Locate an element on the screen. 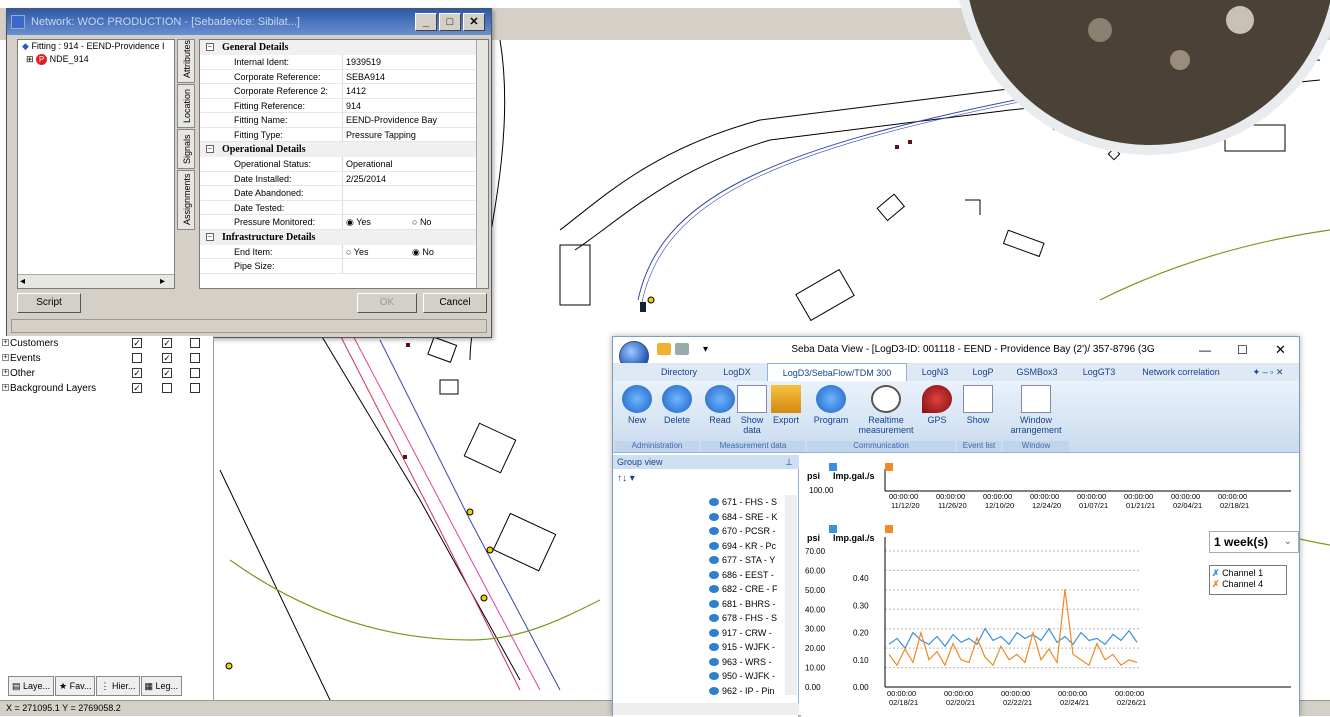 This screenshot has height=717, width=1330. section-operational: − Operational Details is located at coordinates (344, 149).